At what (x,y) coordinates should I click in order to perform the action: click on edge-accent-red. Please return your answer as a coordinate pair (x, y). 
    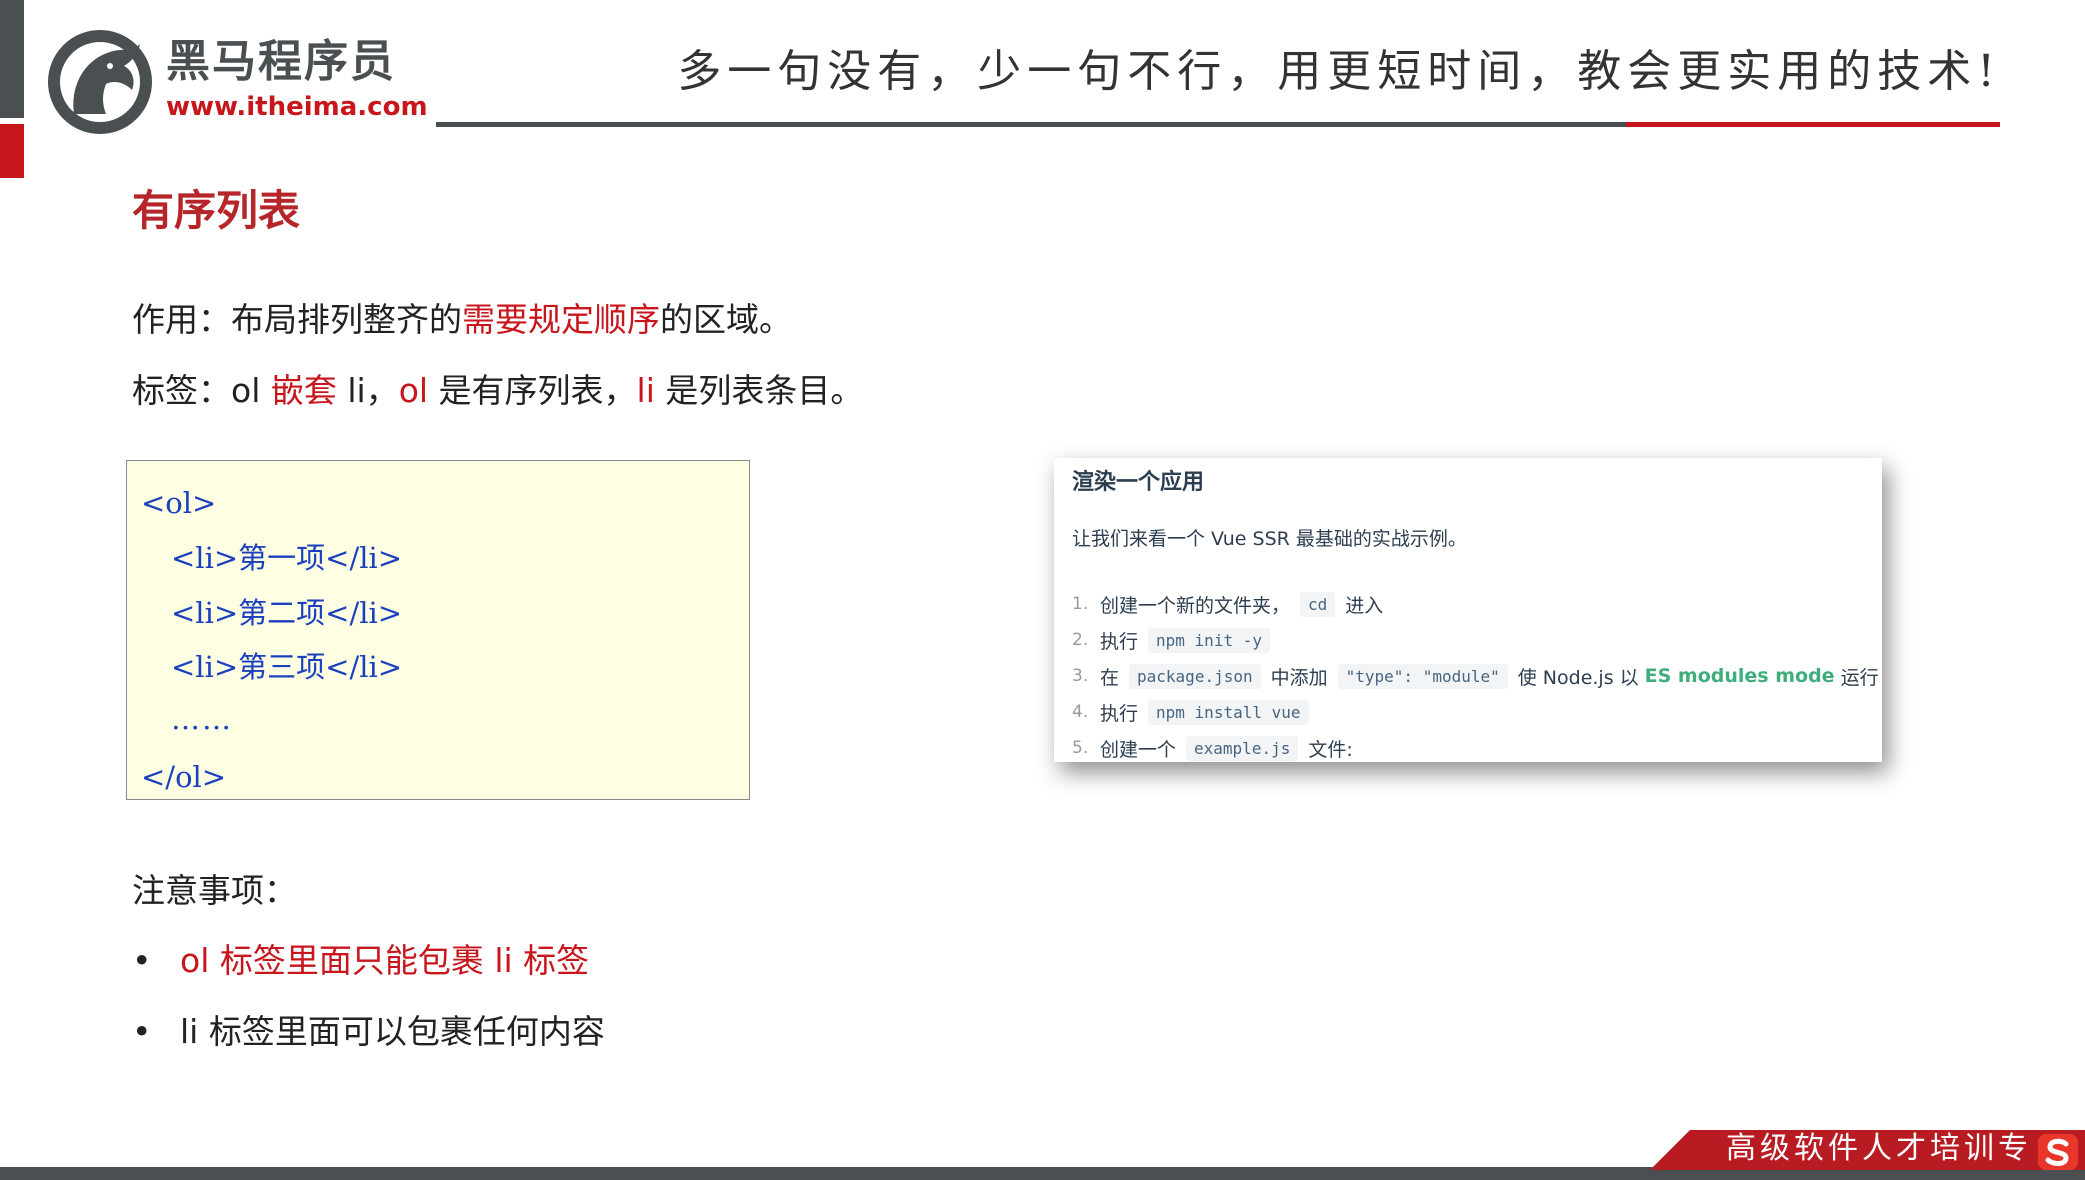
    Looking at the image, I should click on (12, 151).